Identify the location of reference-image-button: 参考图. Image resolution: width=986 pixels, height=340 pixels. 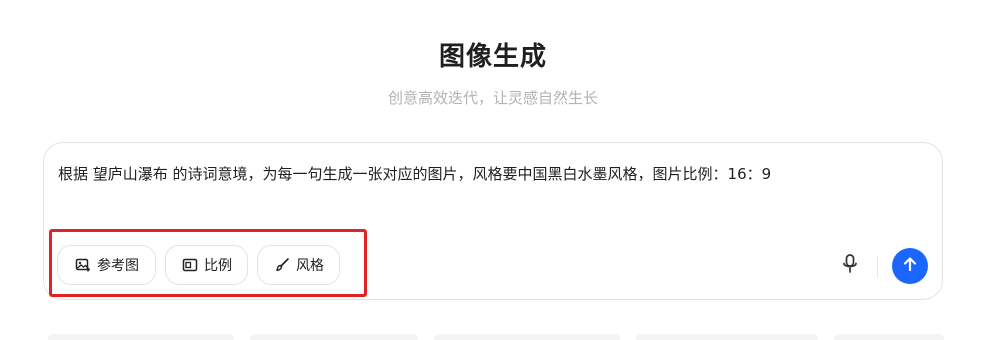
(106, 265).